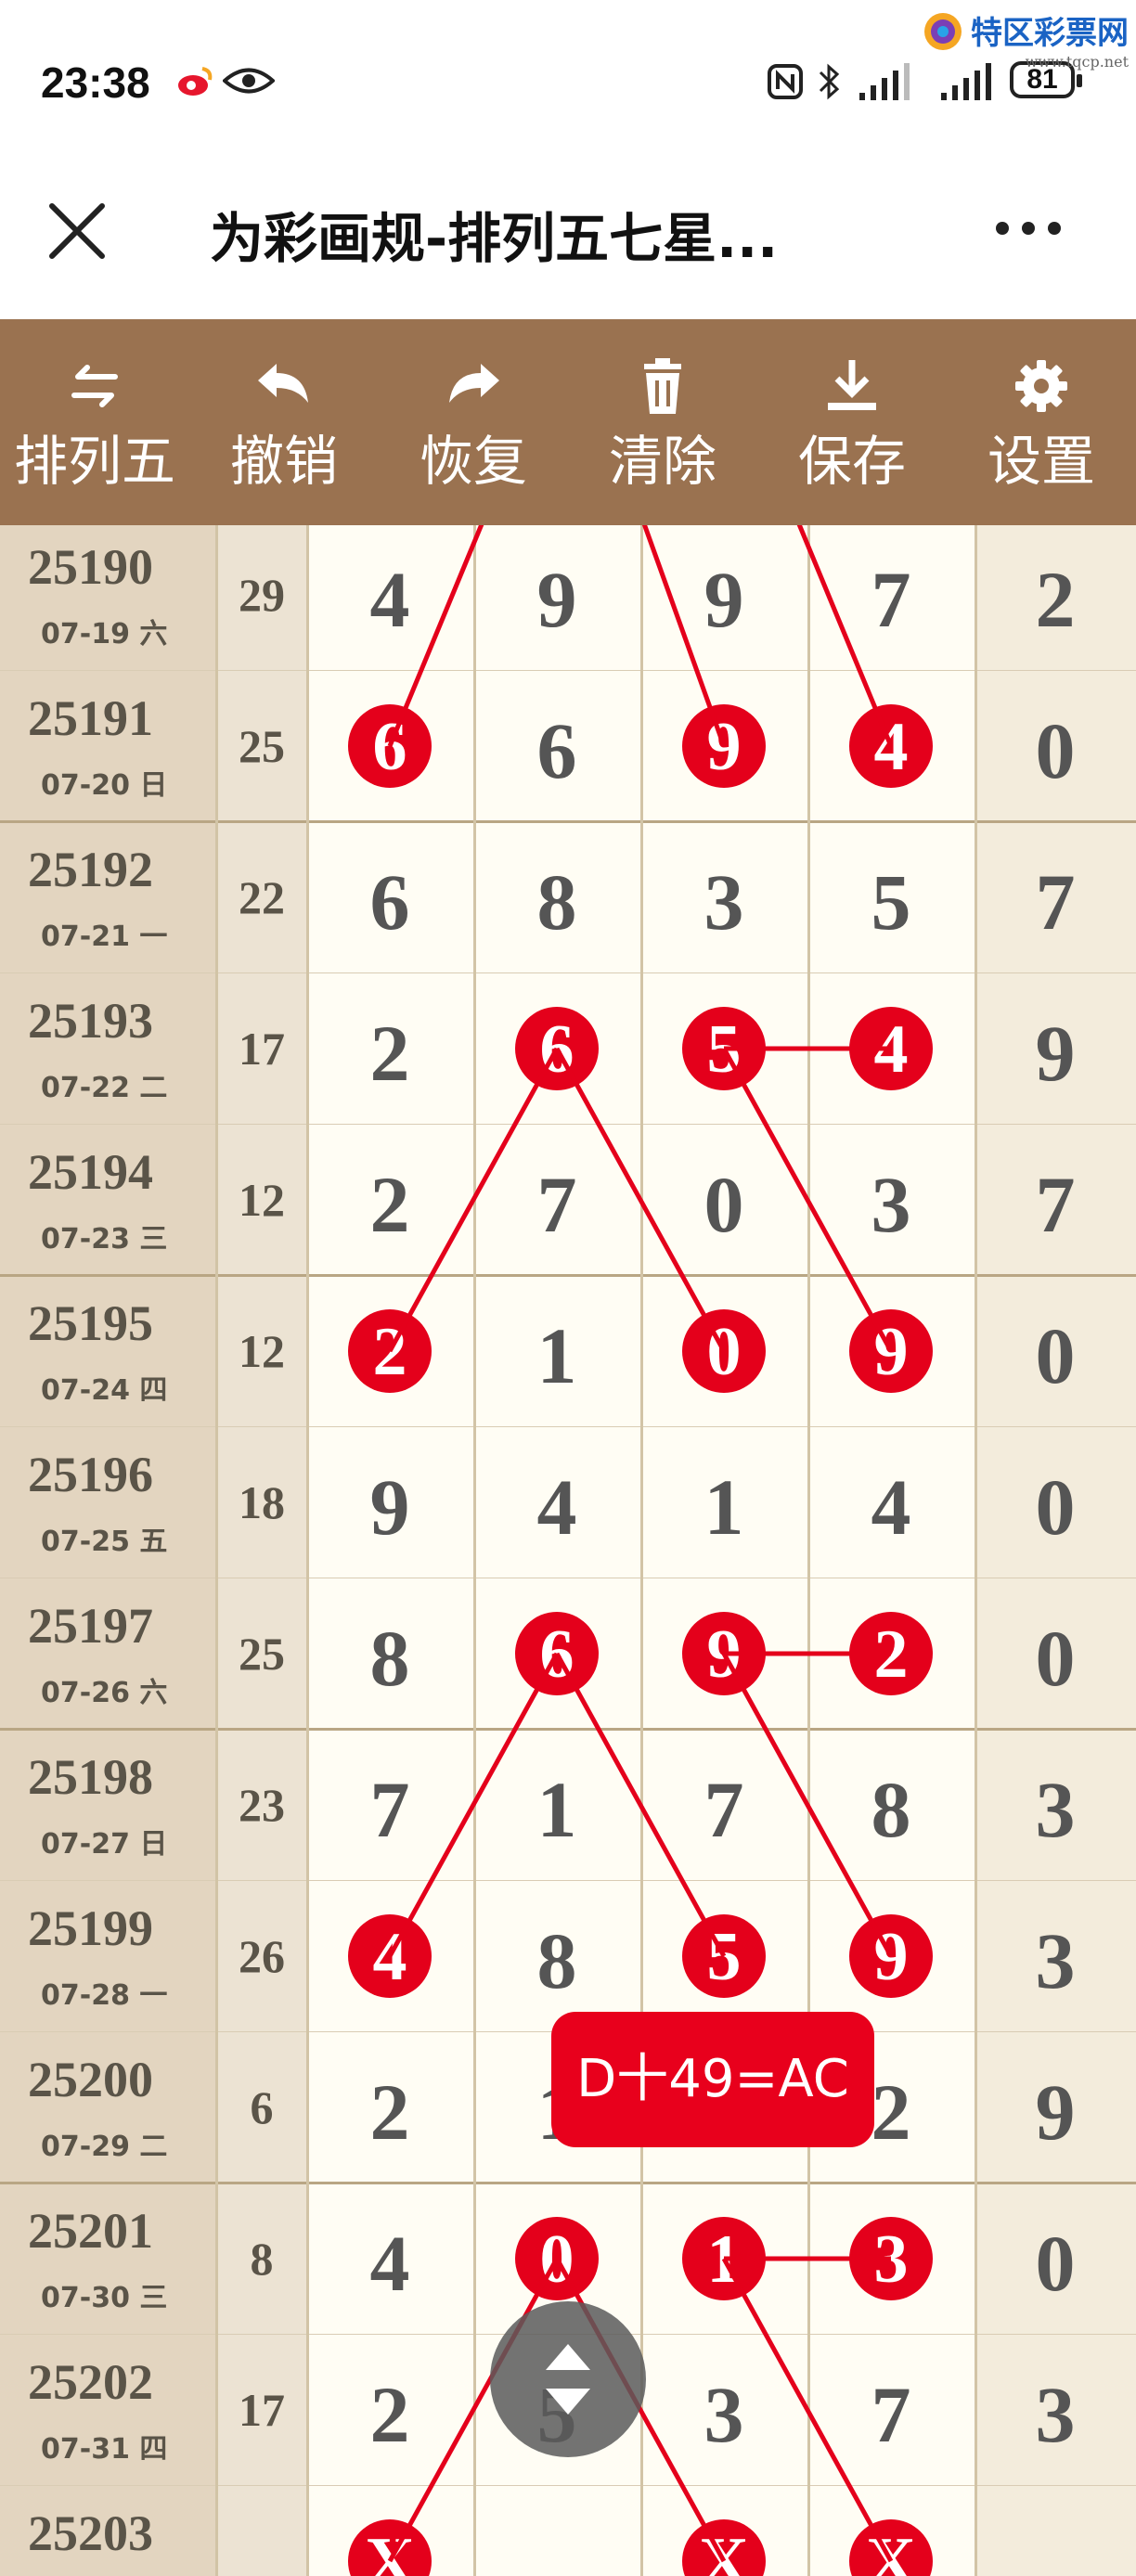 The width and height of the screenshot is (1136, 2576). What do you see at coordinates (556, 2531) in the screenshot?
I see `digit-cell` at bounding box center [556, 2531].